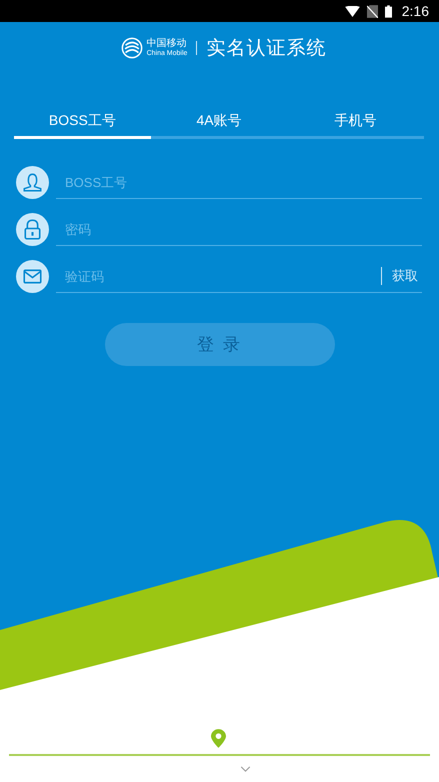 This screenshot has width=439, height=782. I want to click on login-tab: 手机号, so click(355, 121).